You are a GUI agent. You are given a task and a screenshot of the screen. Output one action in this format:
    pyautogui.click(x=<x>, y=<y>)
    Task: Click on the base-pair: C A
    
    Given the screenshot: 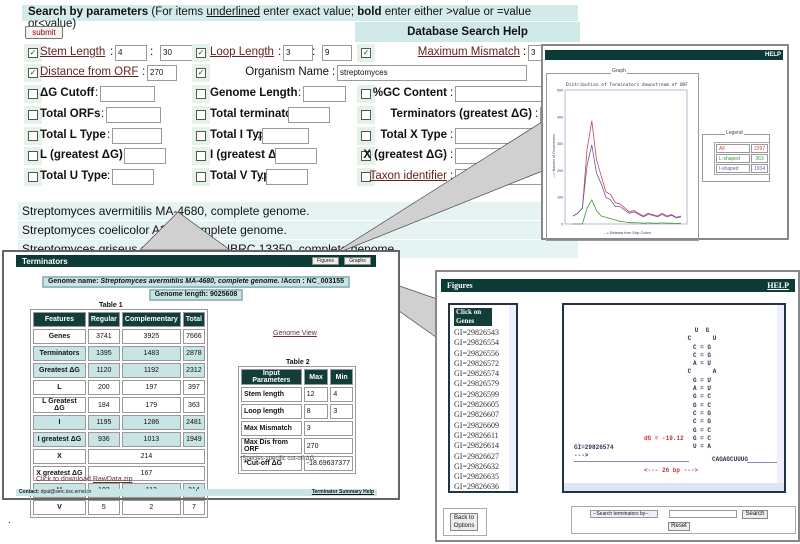 What is the action you would take?
    pyautogui.click(x=702, y=372)
    